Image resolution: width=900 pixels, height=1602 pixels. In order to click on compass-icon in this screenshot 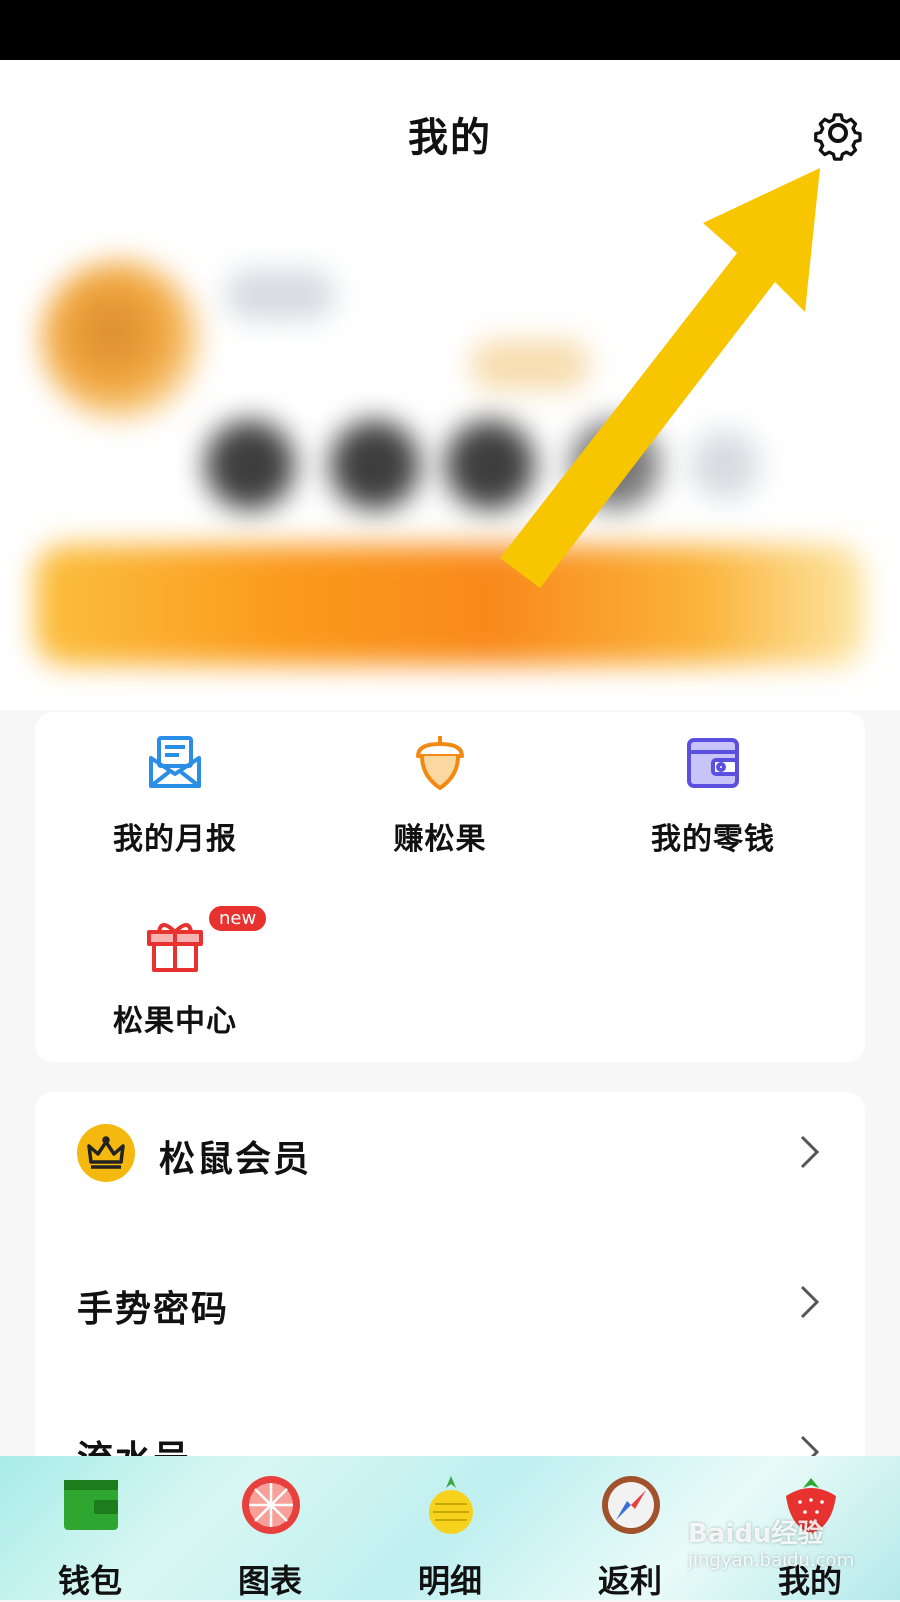, I will do `click(631, 1505)`.